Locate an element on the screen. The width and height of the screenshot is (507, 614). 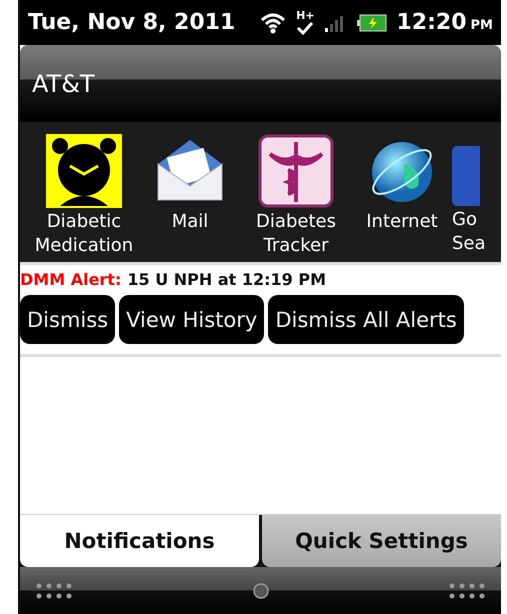
alert-button: View History is located at coordinates (191, 319).